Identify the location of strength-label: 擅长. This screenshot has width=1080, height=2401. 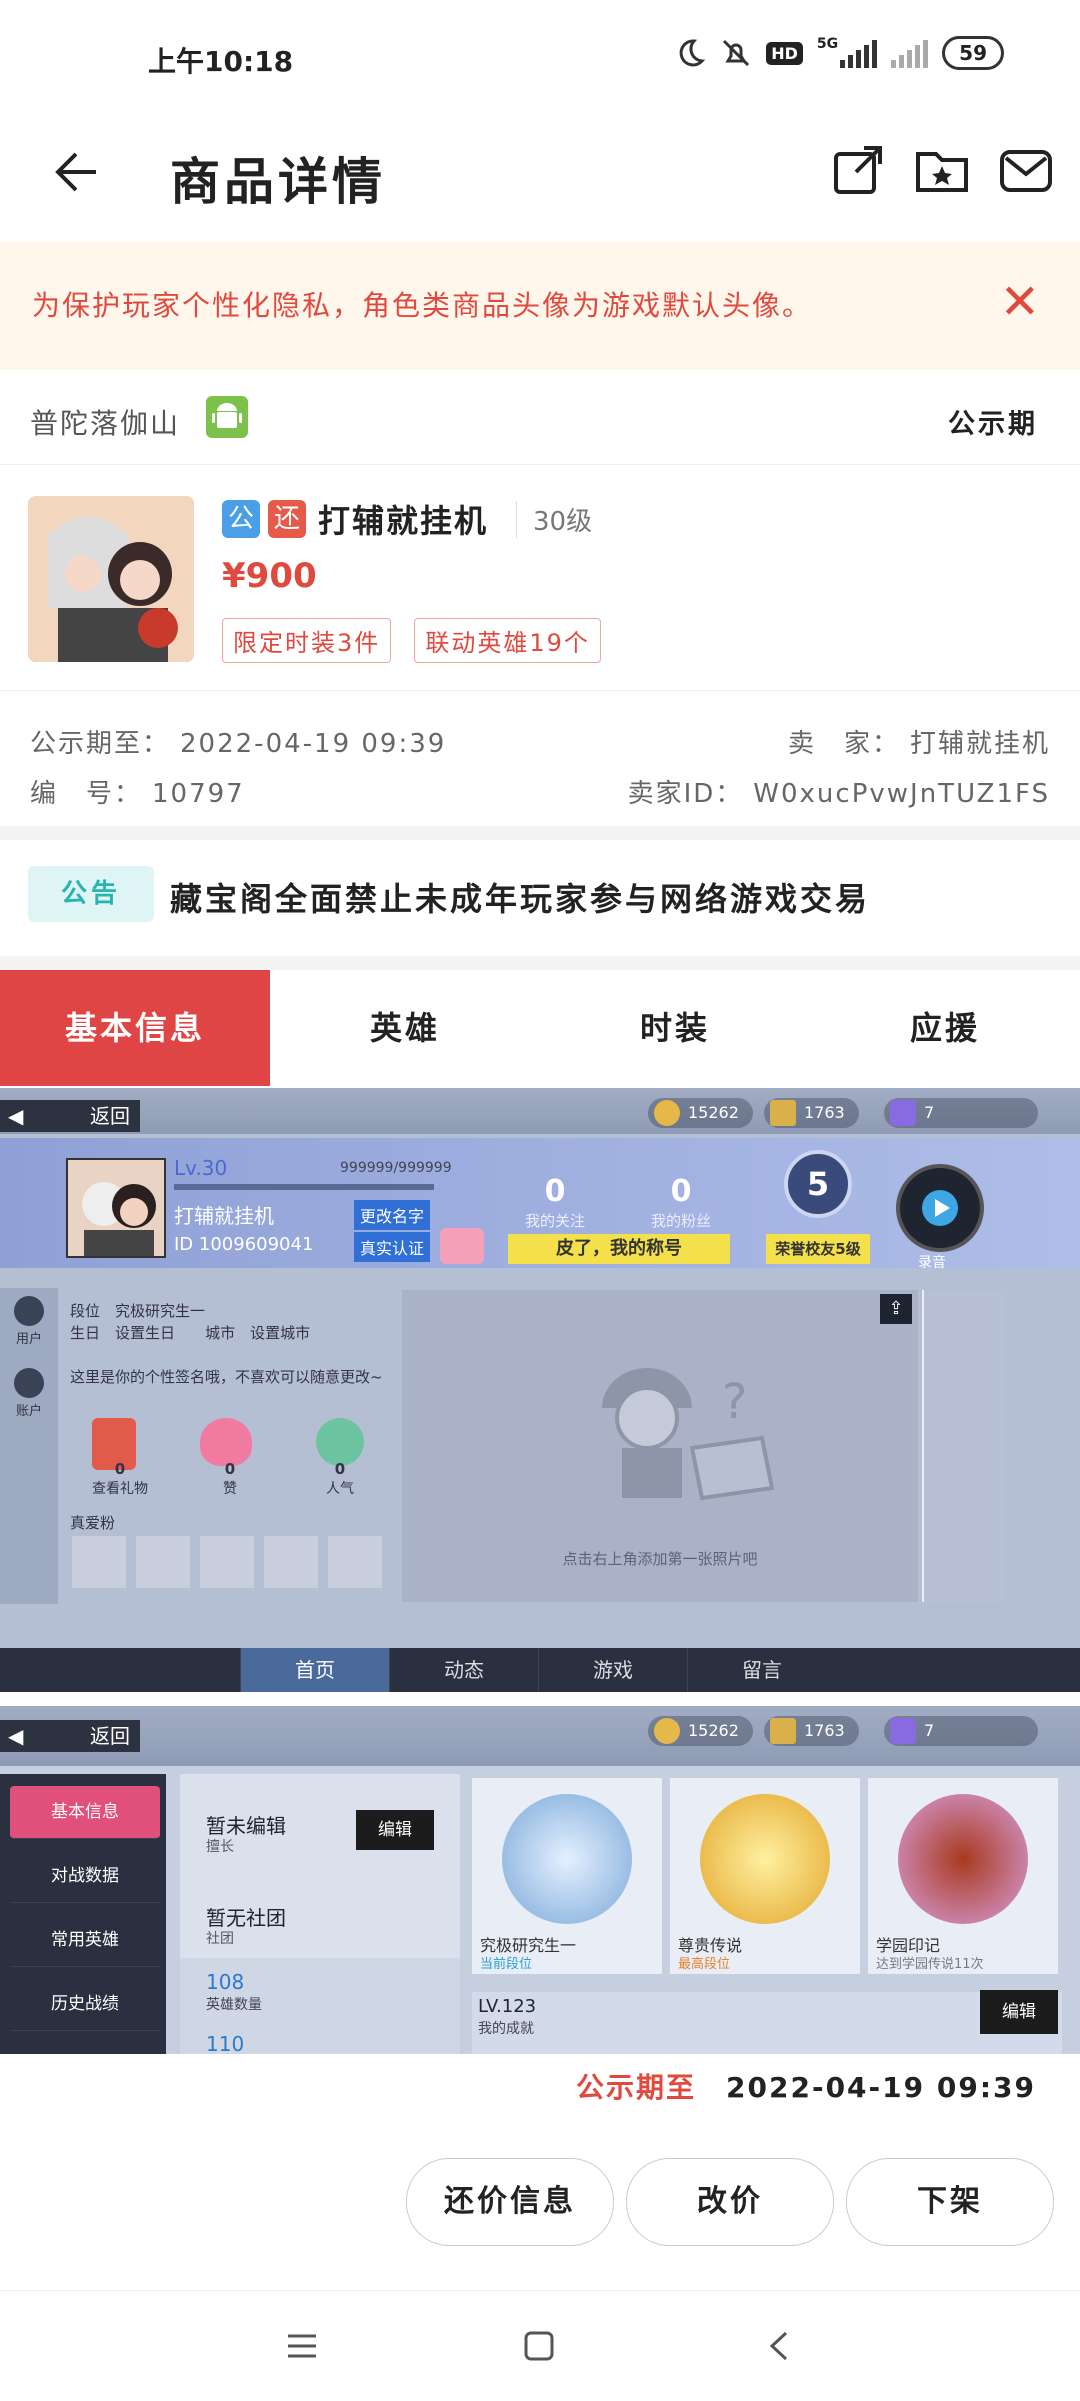
(220, 1847).